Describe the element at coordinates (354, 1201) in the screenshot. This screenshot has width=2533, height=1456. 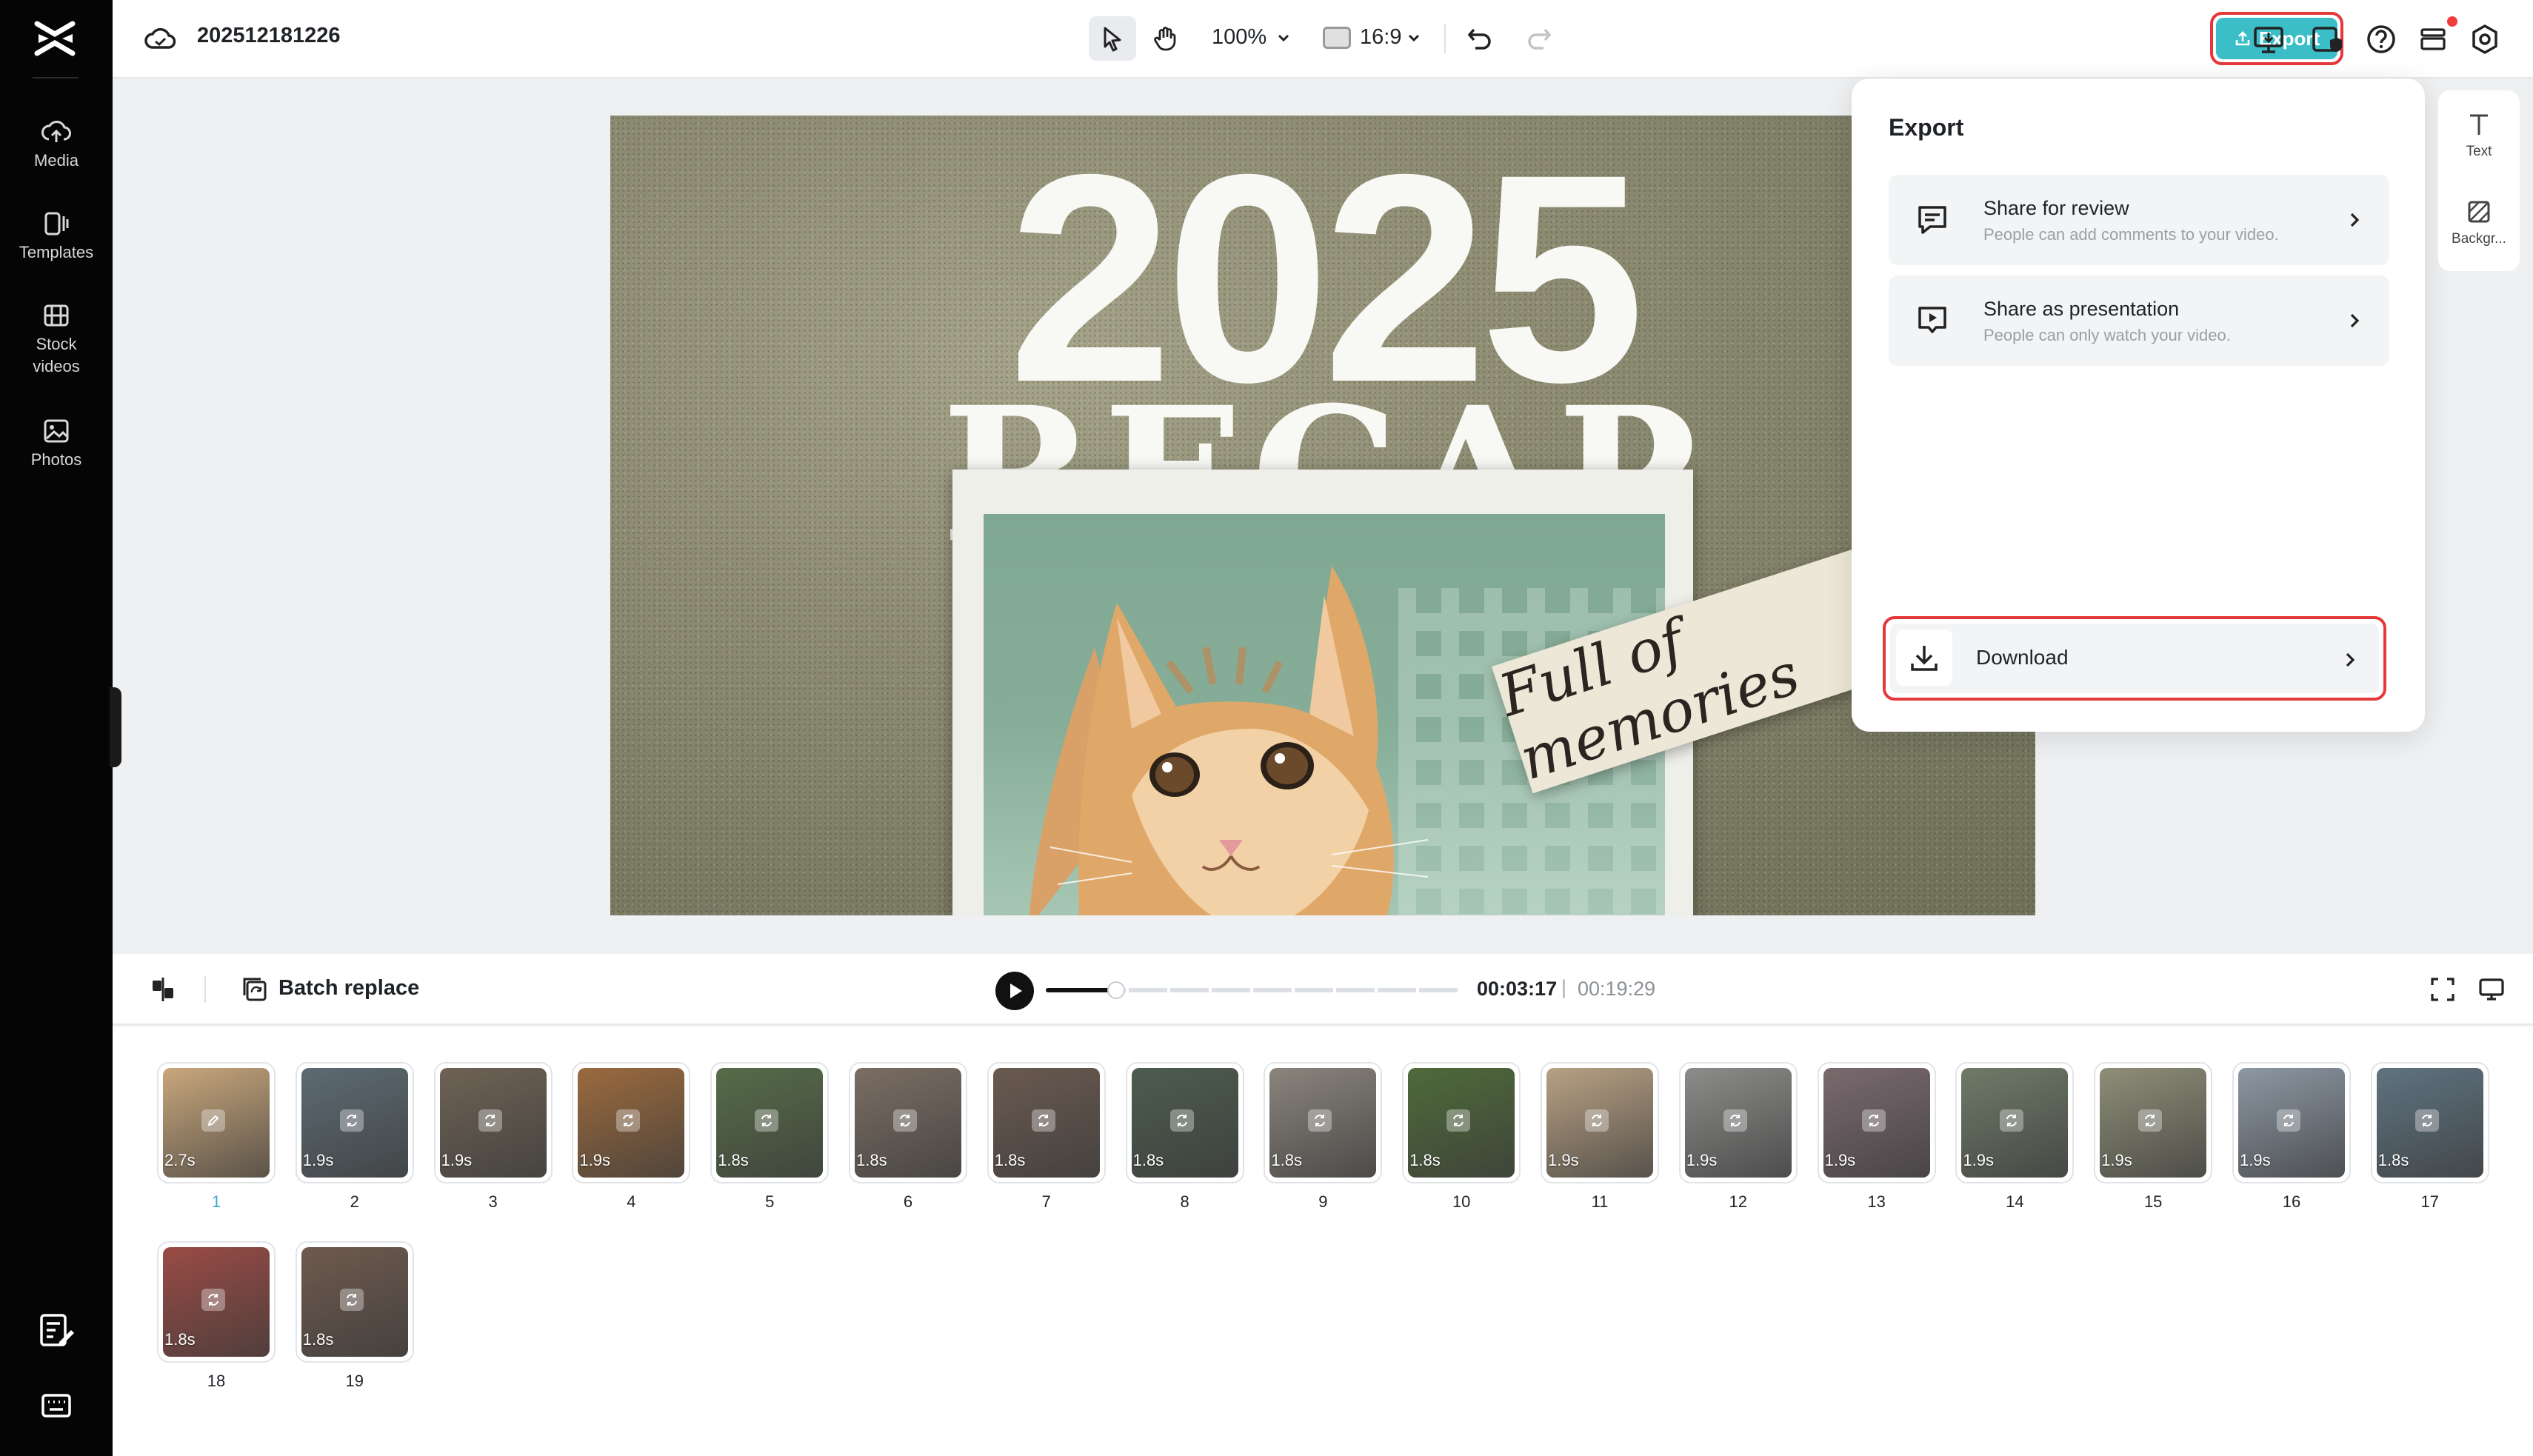
I see `thumbnail-number: 2` at that location.